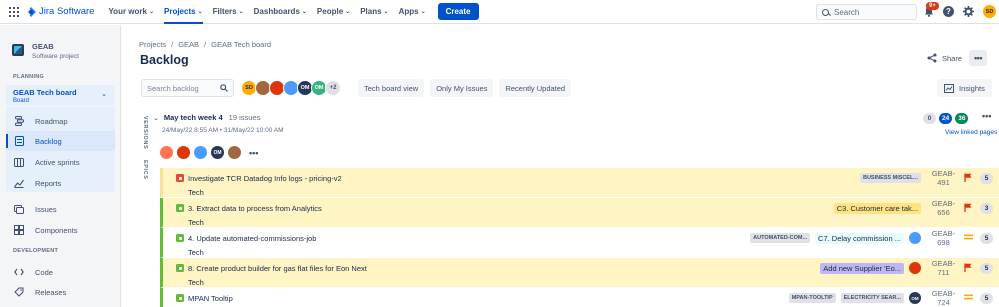  Describe the element at coordinates (943, 298) in the screenshot. I see `issue-key: GEAB-724` at that location.